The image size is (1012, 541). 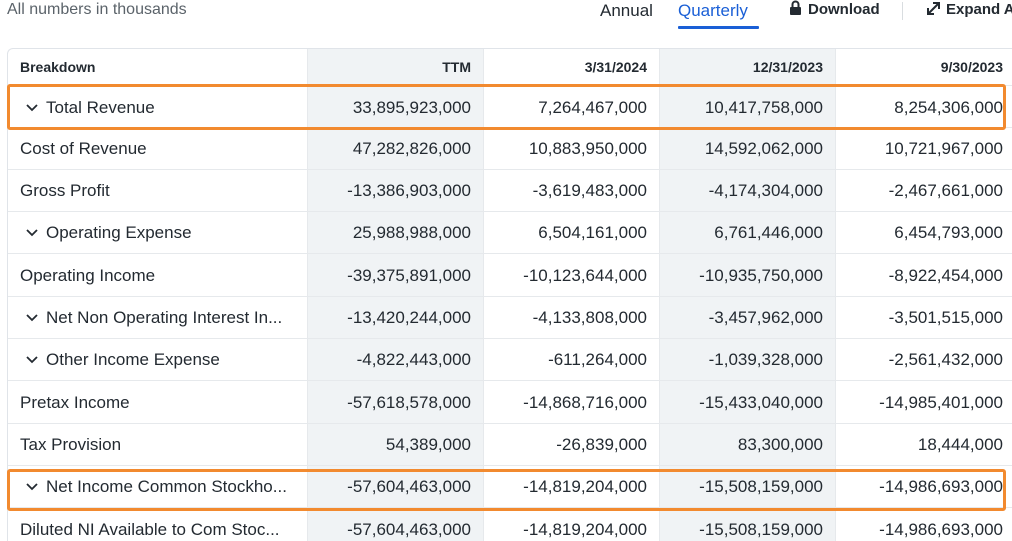 What do you see at coordinates (979, 9) in the screenshot?
I see `expand-all-label: Expand A` at bounding box center [979, 9].